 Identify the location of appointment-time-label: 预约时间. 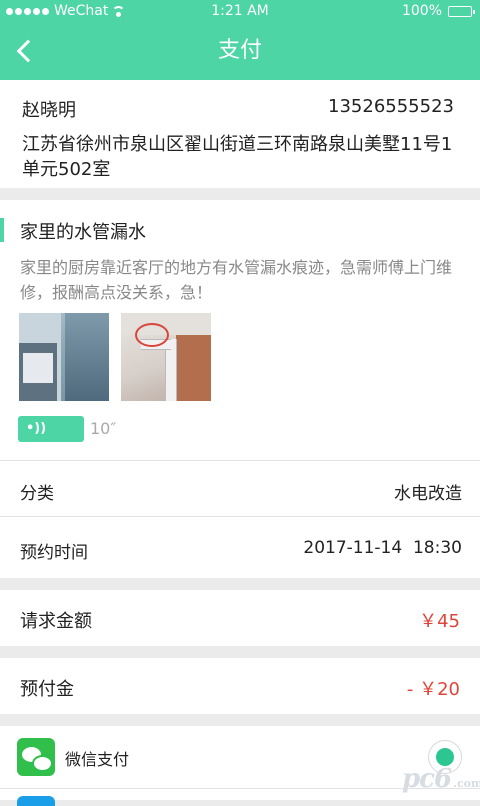
(54, 553).